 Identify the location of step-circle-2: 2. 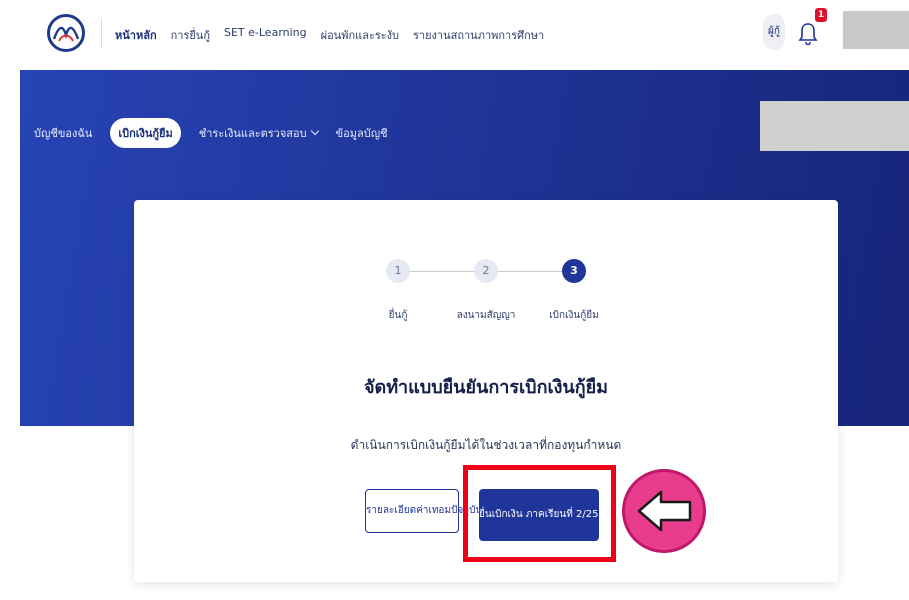
(486, 271).